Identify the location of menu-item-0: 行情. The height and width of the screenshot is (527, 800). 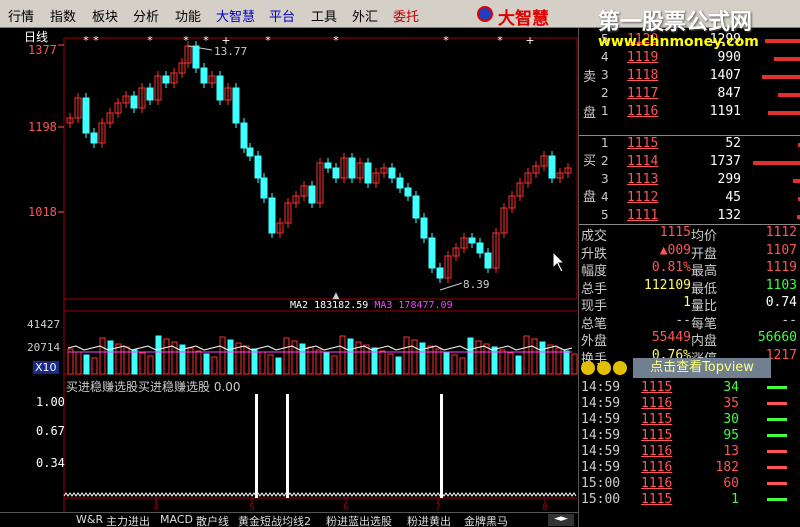
(21, 15).